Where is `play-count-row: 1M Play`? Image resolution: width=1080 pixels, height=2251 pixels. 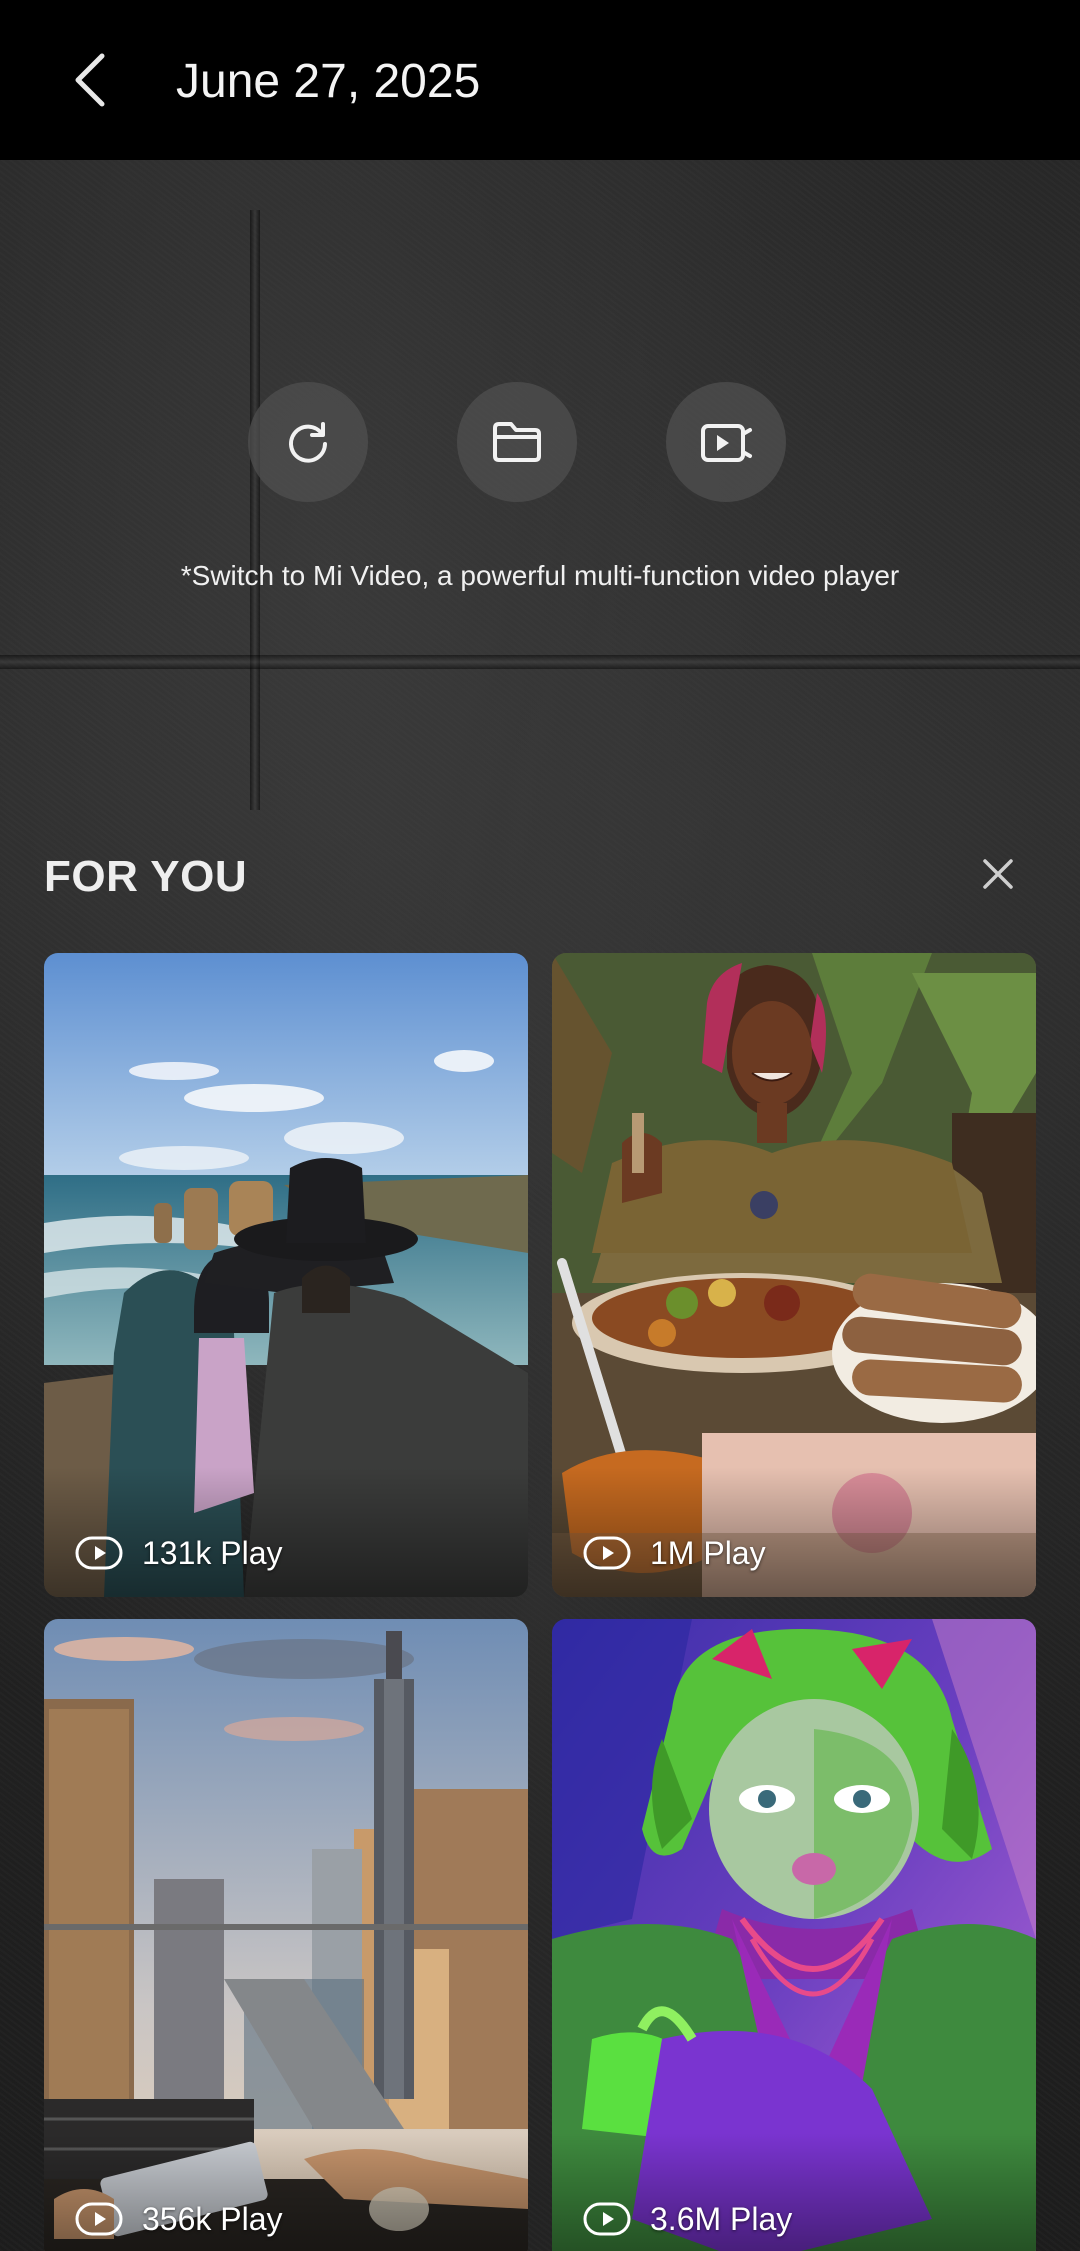 play-count-row: 1M Play is located at coordinates (674, 1553).